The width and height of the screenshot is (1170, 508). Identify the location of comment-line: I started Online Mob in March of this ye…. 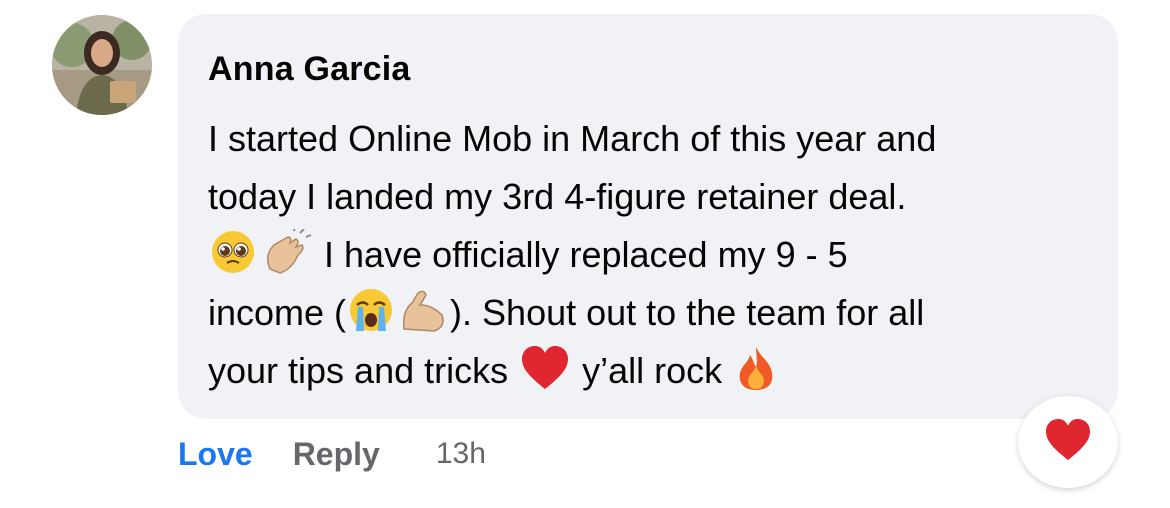
(572, 138).